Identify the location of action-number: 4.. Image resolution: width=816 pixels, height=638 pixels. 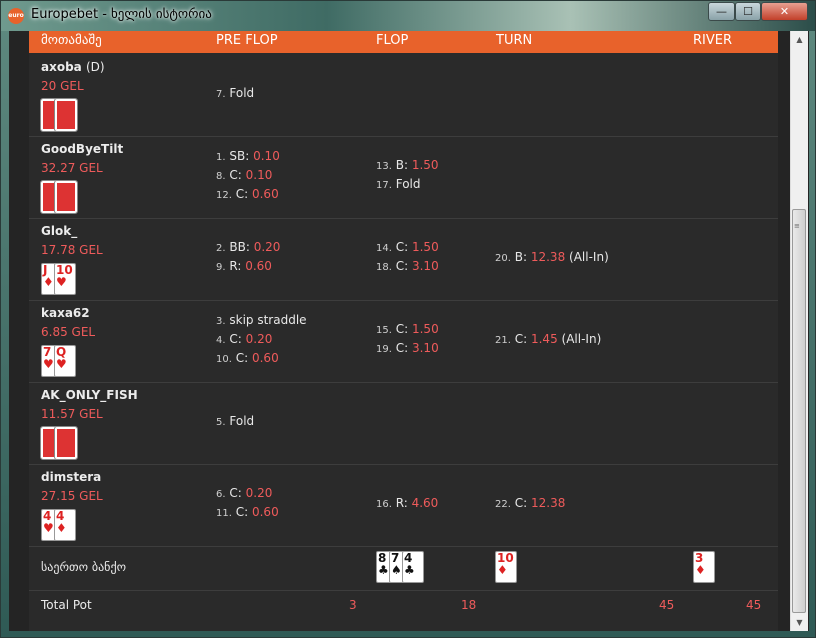
(221, 340).